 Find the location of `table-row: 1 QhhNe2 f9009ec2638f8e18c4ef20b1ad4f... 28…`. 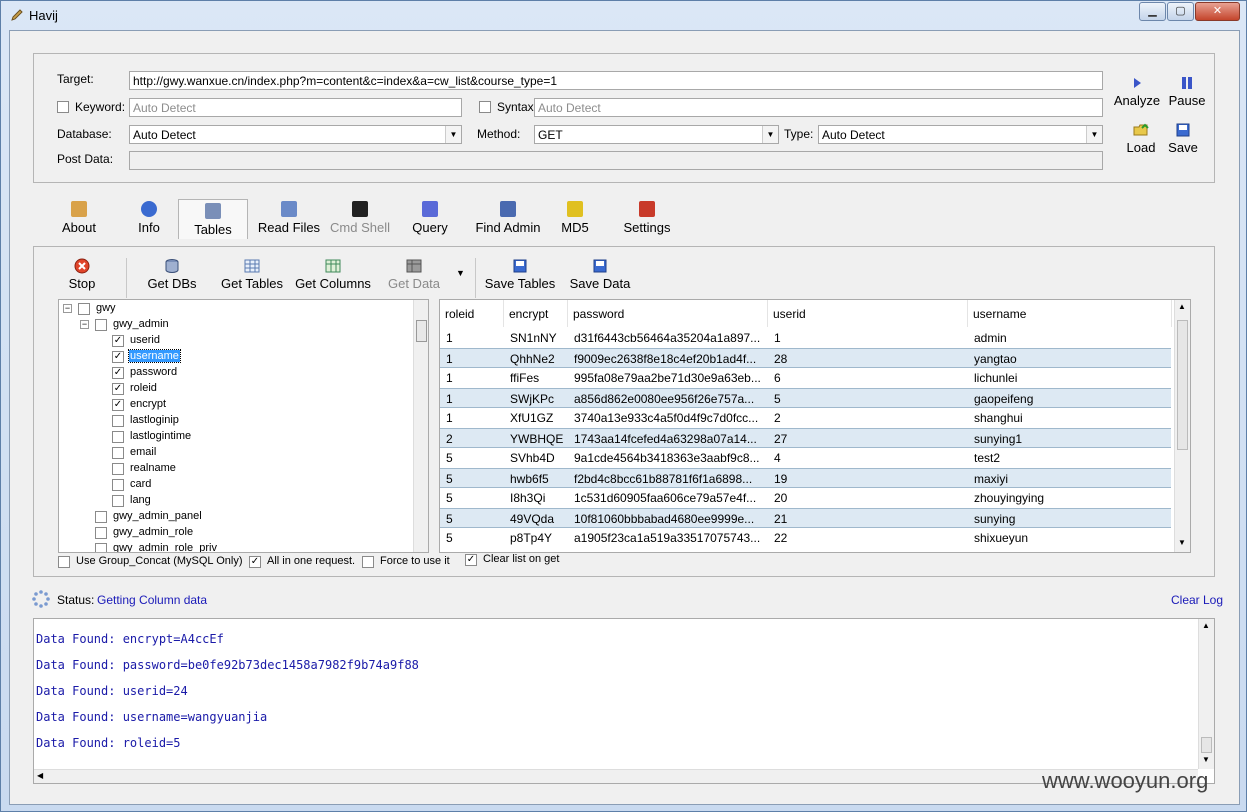

table-row: 1 QhhNe2 f9009ec2638f8e18c4ef20b1ad4f... 28… is located at coordinates (805, 358).